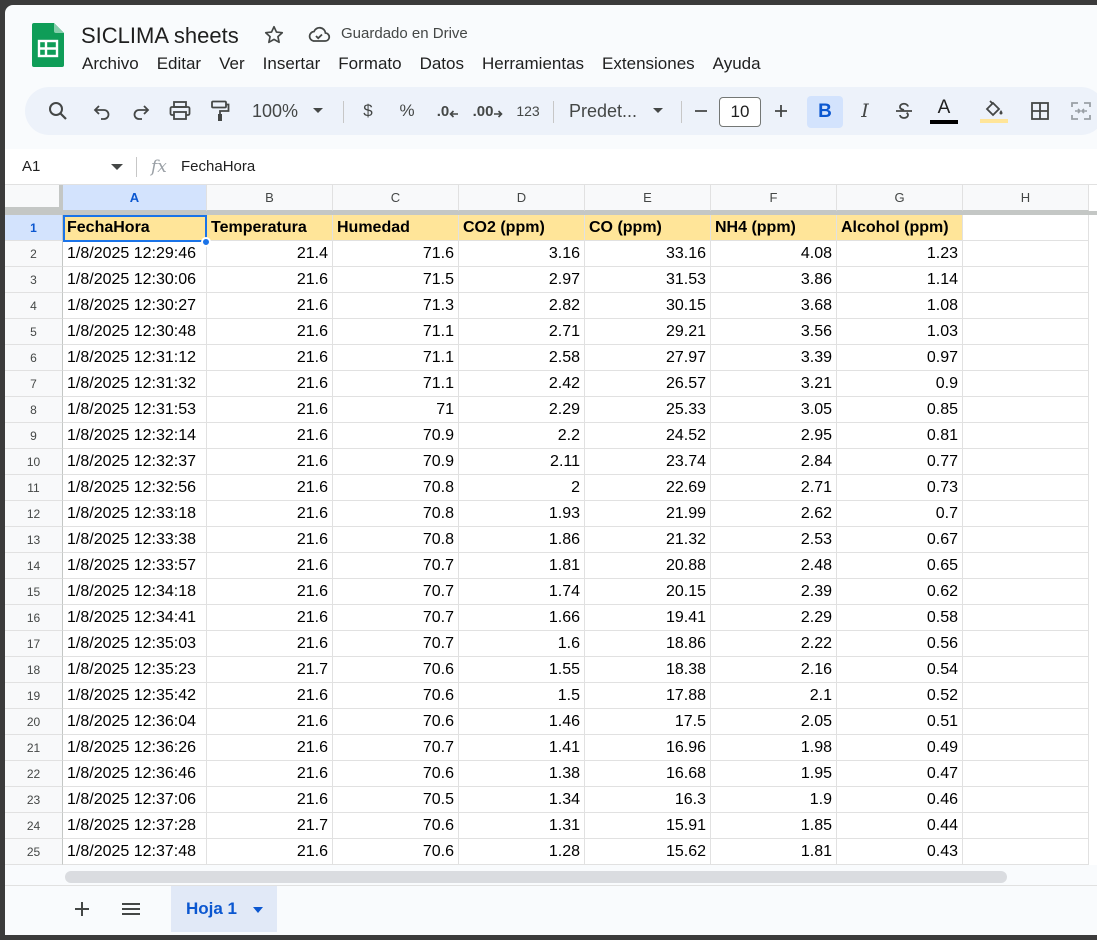 Image resolution: width=1097 pixels, height=940 pixels. Describe the element at coordinates (774, 514) in the screenshot. I see `table-cell: 2.62` at that location.